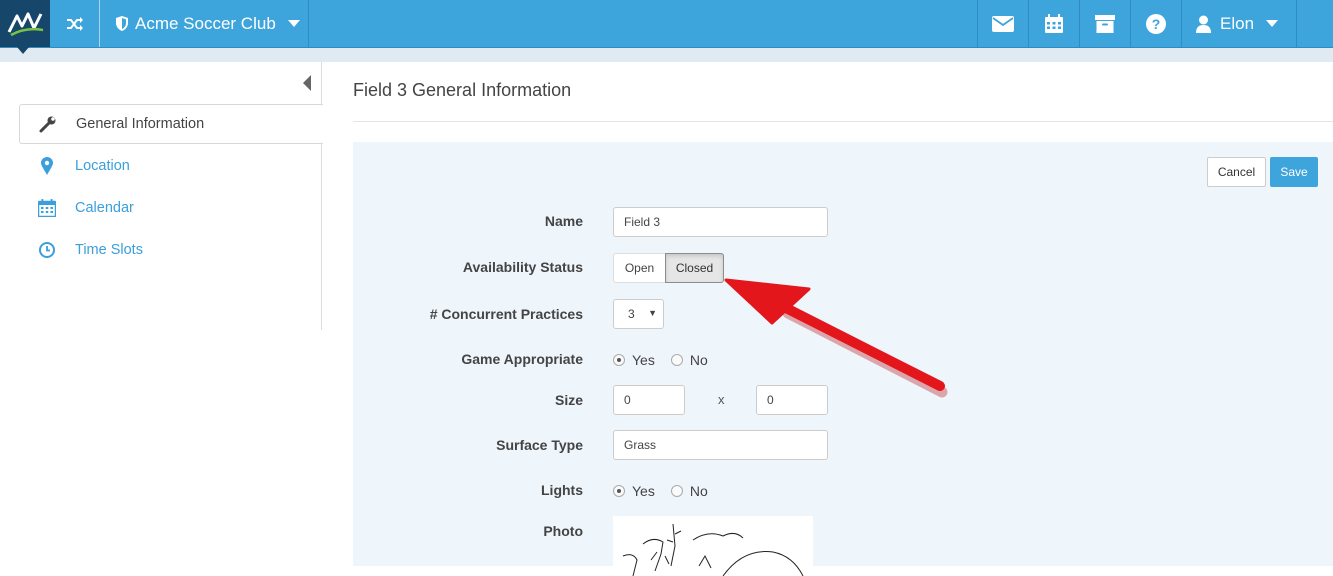 Image resolution: width=1333 pixels, height=576 pixels. Describe the element at coordinates (666, 55) in the screenshot. I see `sub-header-strip` at that location.